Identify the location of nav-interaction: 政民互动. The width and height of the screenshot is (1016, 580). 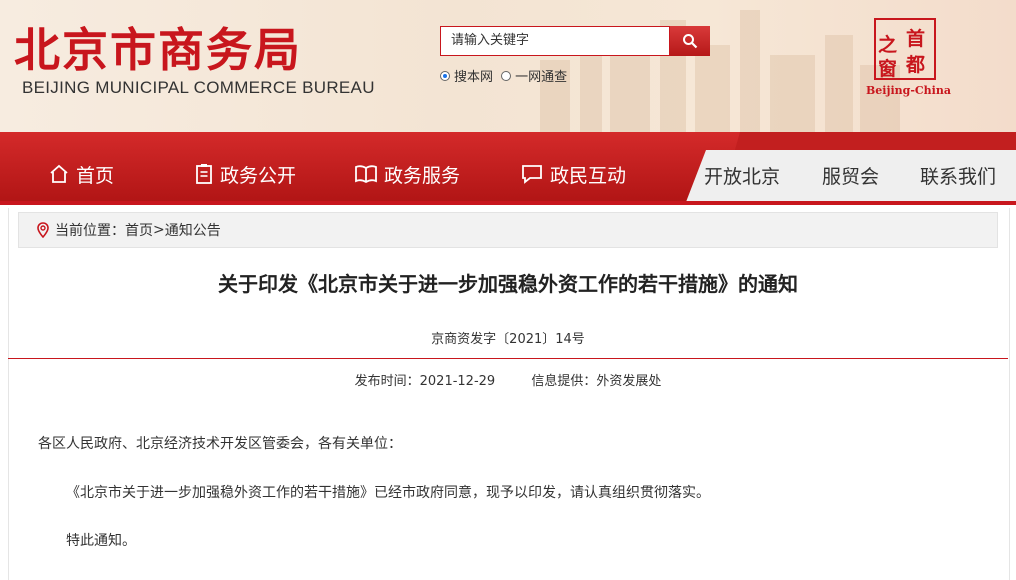
(573, 174).